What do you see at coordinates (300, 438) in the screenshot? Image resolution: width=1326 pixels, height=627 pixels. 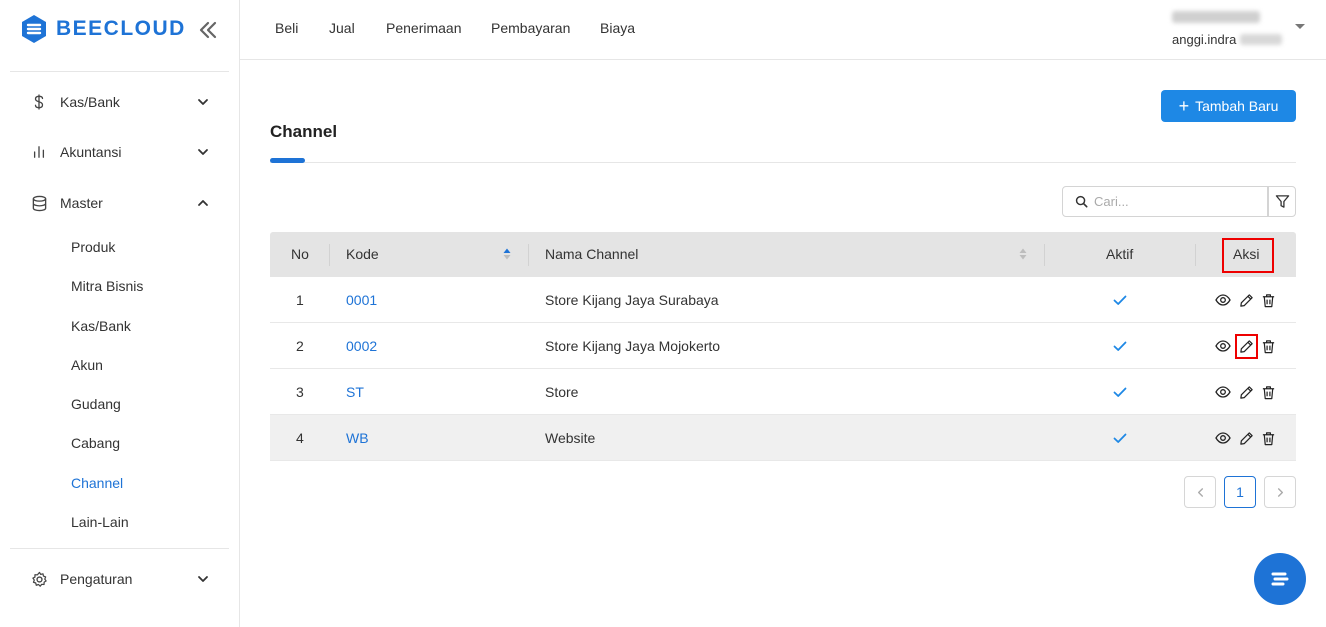 I see `cell-no: 4` at bounding box center [300, 438].